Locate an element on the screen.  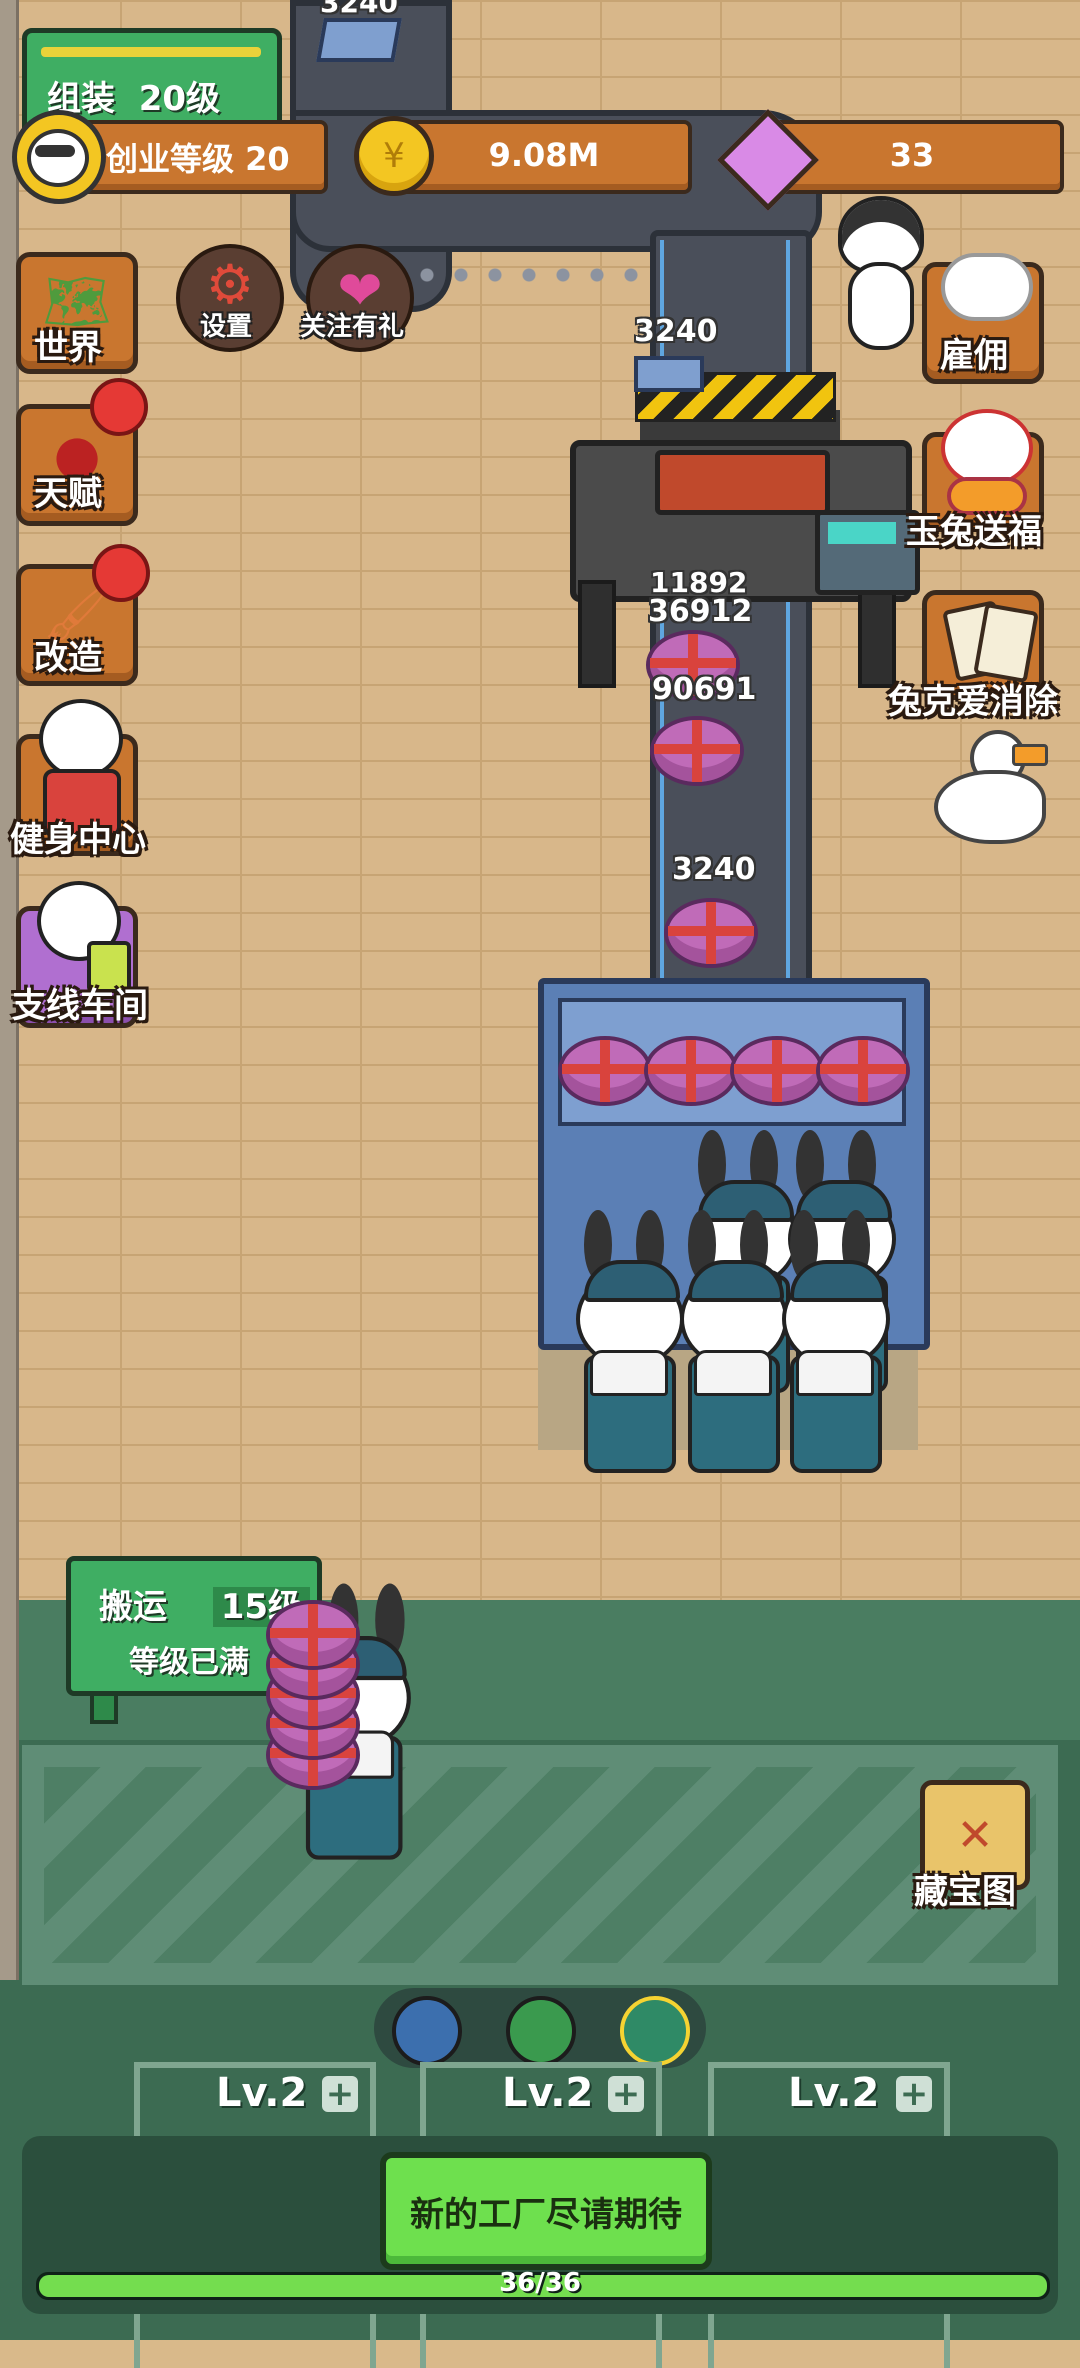
slot-level-1: Lv.2 is located at coordinates (262, 2093).